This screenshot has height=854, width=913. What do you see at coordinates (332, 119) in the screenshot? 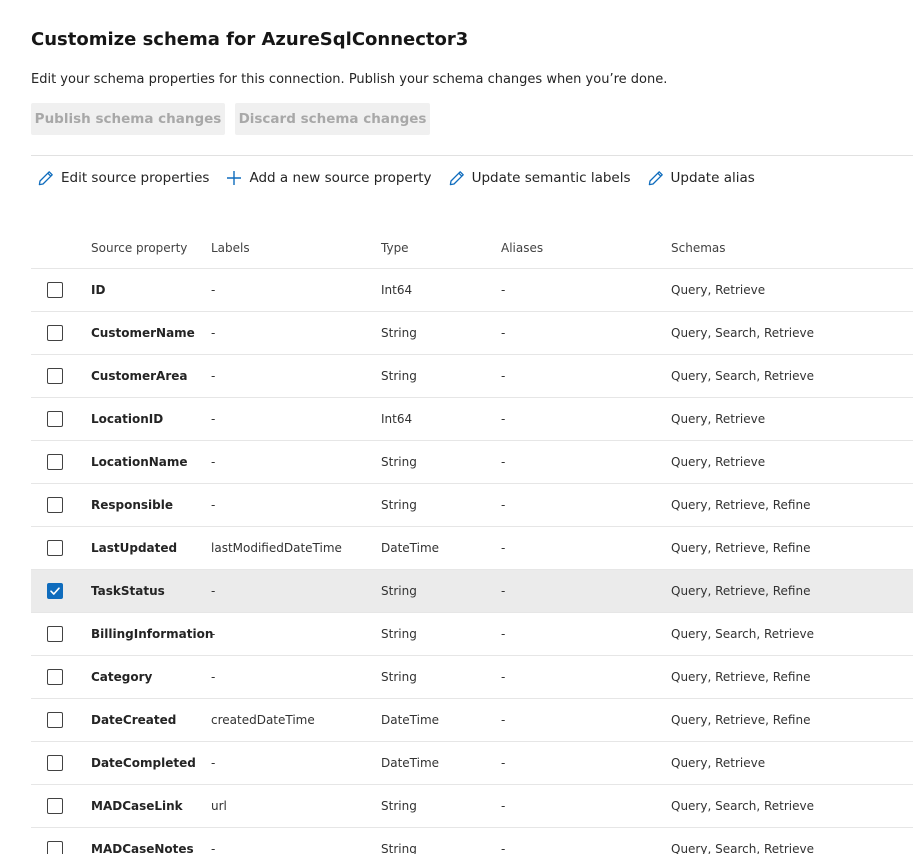
I see `discard-schema-changes-button: Discard schema changes` at bounding box center [332, 119].